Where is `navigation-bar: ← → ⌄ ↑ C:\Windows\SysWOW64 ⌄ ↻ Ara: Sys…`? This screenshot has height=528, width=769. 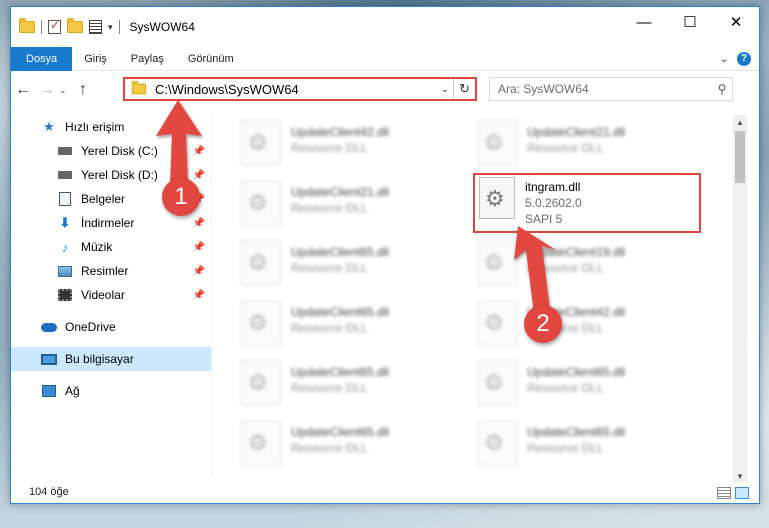
navigation-bar: ← → ⌄ ↑ C:\Windows\SysWOW64 ⌄ ↻ Ara: Sys… is located at coordinates (385, 90).